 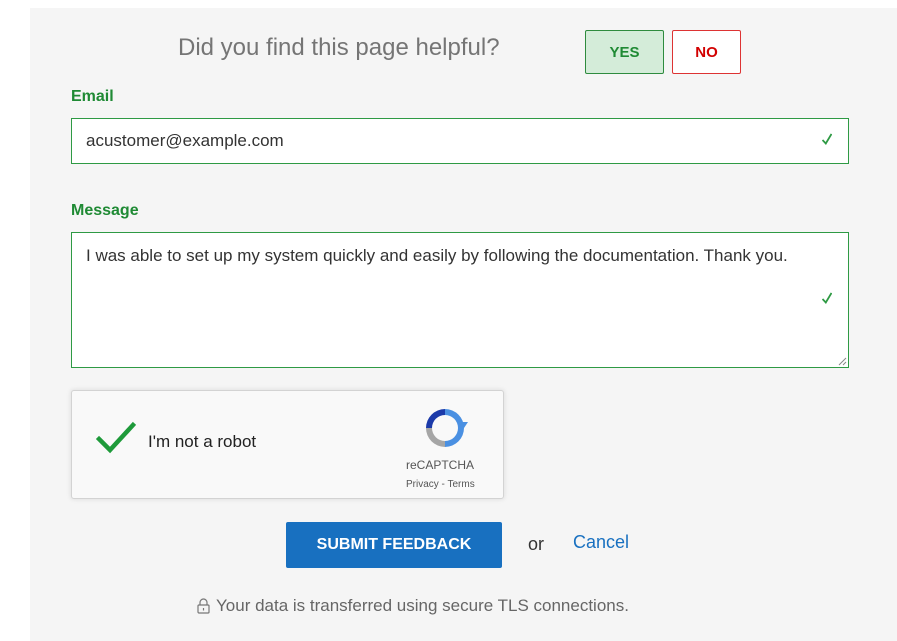 What do you see at coordinates (394, 545) in the screenshot?
I see `submit-feedback-button: SUBMIT FEEDBACK` at bounding box center [394, 545].